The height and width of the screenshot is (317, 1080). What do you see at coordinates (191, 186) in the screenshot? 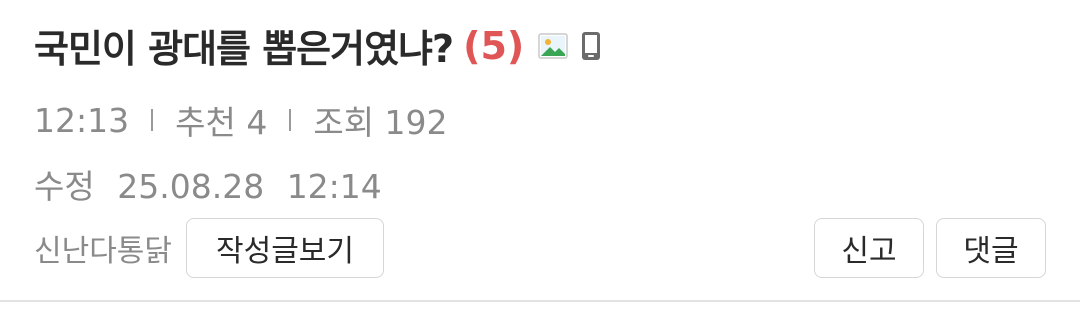
I see `edited-date: 25.08.28` at bounding box center [191, 186].